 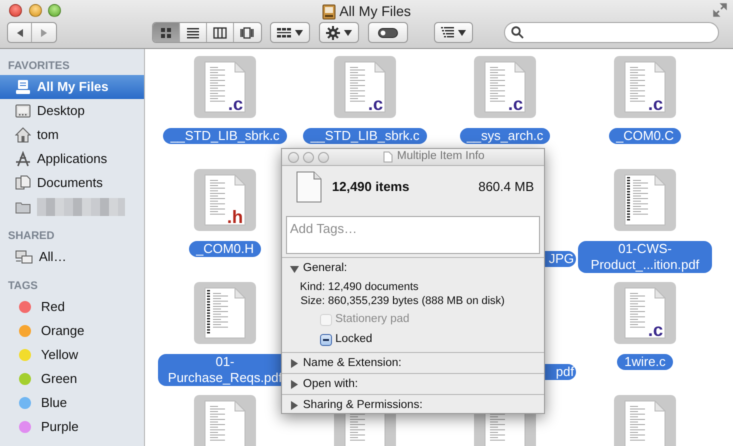 What do you see at coordinates (23, 111) in the screenshot?
I see `monitor-icon` at bounding box center [23, 111].